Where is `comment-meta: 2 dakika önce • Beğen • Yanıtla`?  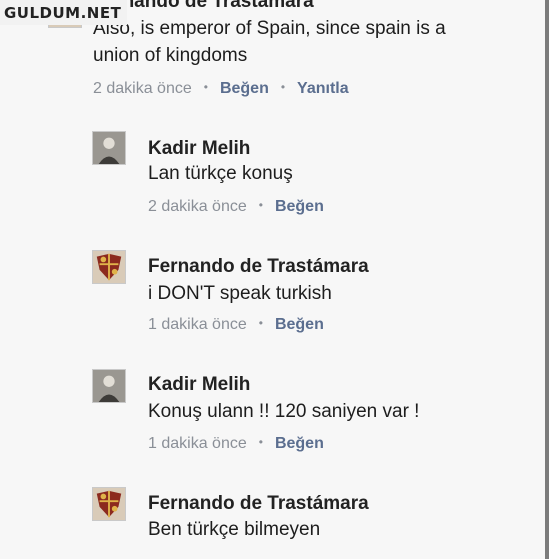 comment-meta: 2 dakika önce • Beğen • Yanıtla is located at coordinates (221, 89).